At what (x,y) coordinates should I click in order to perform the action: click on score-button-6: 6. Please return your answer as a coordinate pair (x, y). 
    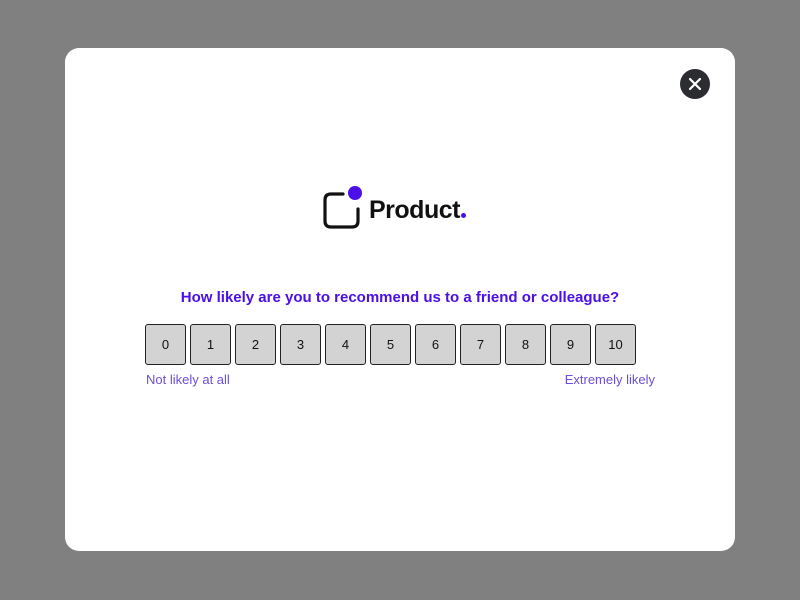
    Looking at the image, I should click on (435, 344).